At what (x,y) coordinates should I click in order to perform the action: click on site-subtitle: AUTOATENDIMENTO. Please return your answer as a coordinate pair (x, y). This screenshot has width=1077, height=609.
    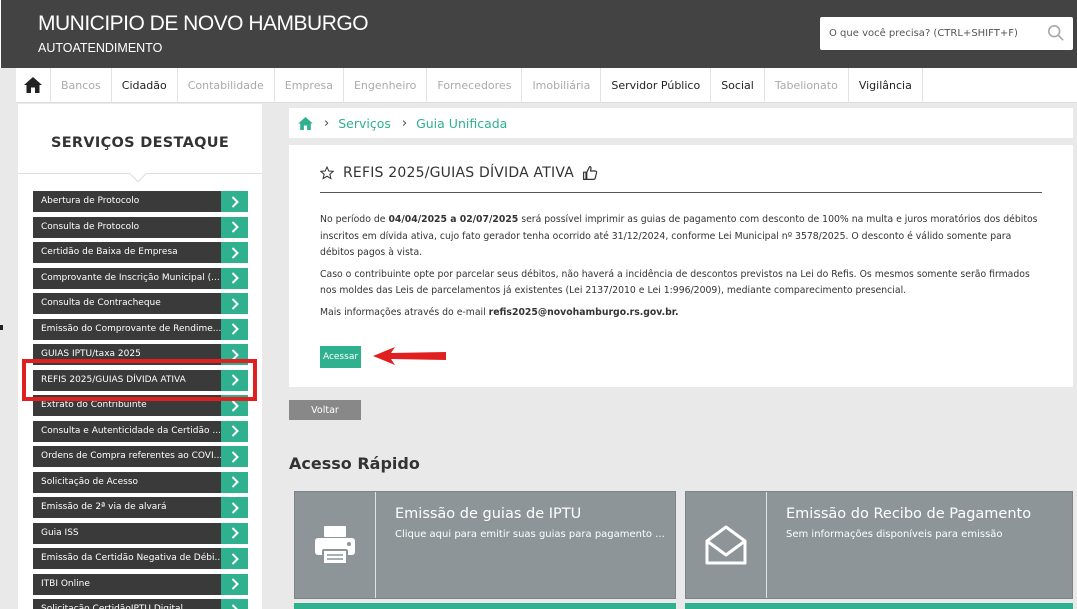
    Looking at the image, I should click on (100, 48).